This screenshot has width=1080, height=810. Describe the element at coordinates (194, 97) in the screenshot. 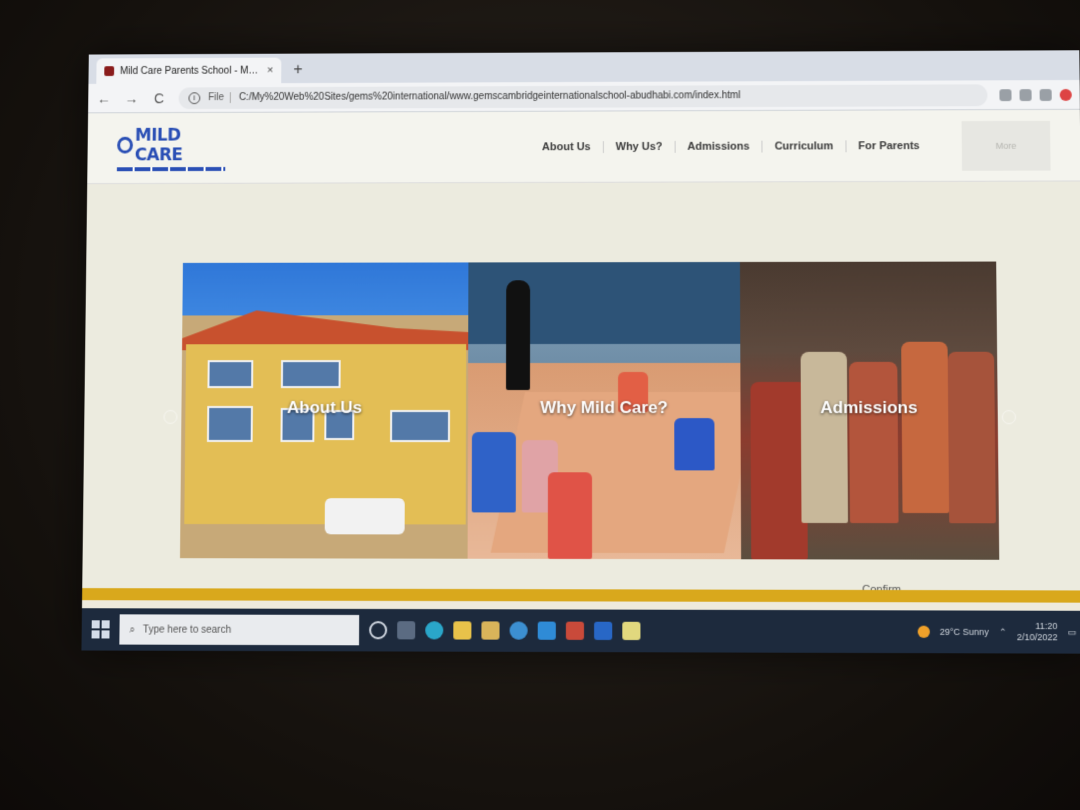

I see `info-icon: i` at that location.